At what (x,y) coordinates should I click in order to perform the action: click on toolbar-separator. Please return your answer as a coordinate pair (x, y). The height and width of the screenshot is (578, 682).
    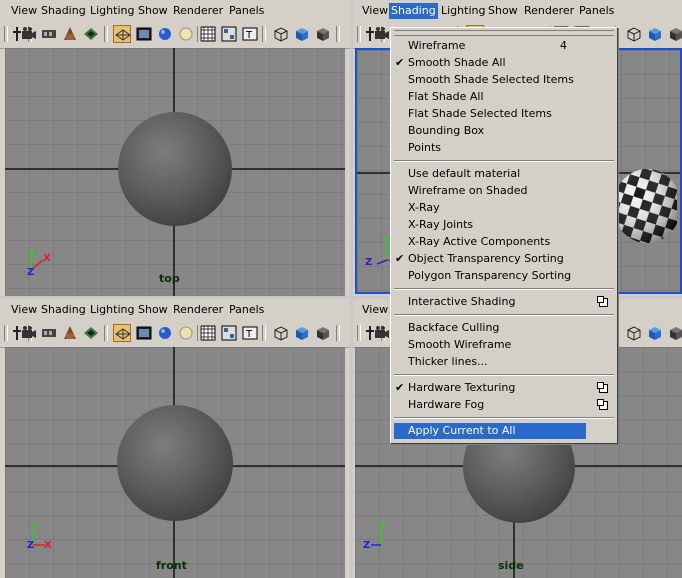
    Looking at the image, I should click on (264, 34).